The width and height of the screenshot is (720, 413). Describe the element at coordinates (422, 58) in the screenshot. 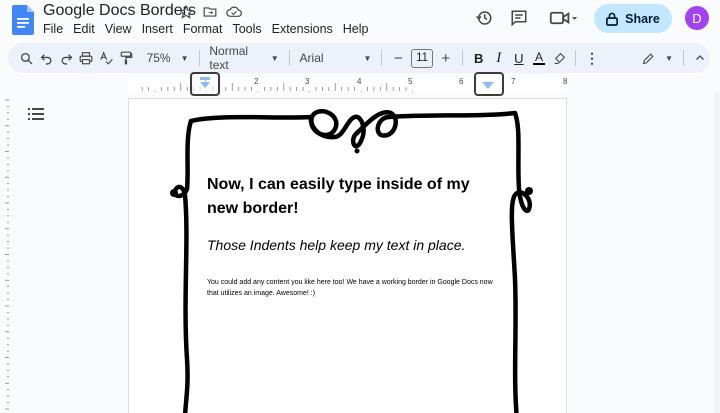

I see `font-size-input: 11` at that location.